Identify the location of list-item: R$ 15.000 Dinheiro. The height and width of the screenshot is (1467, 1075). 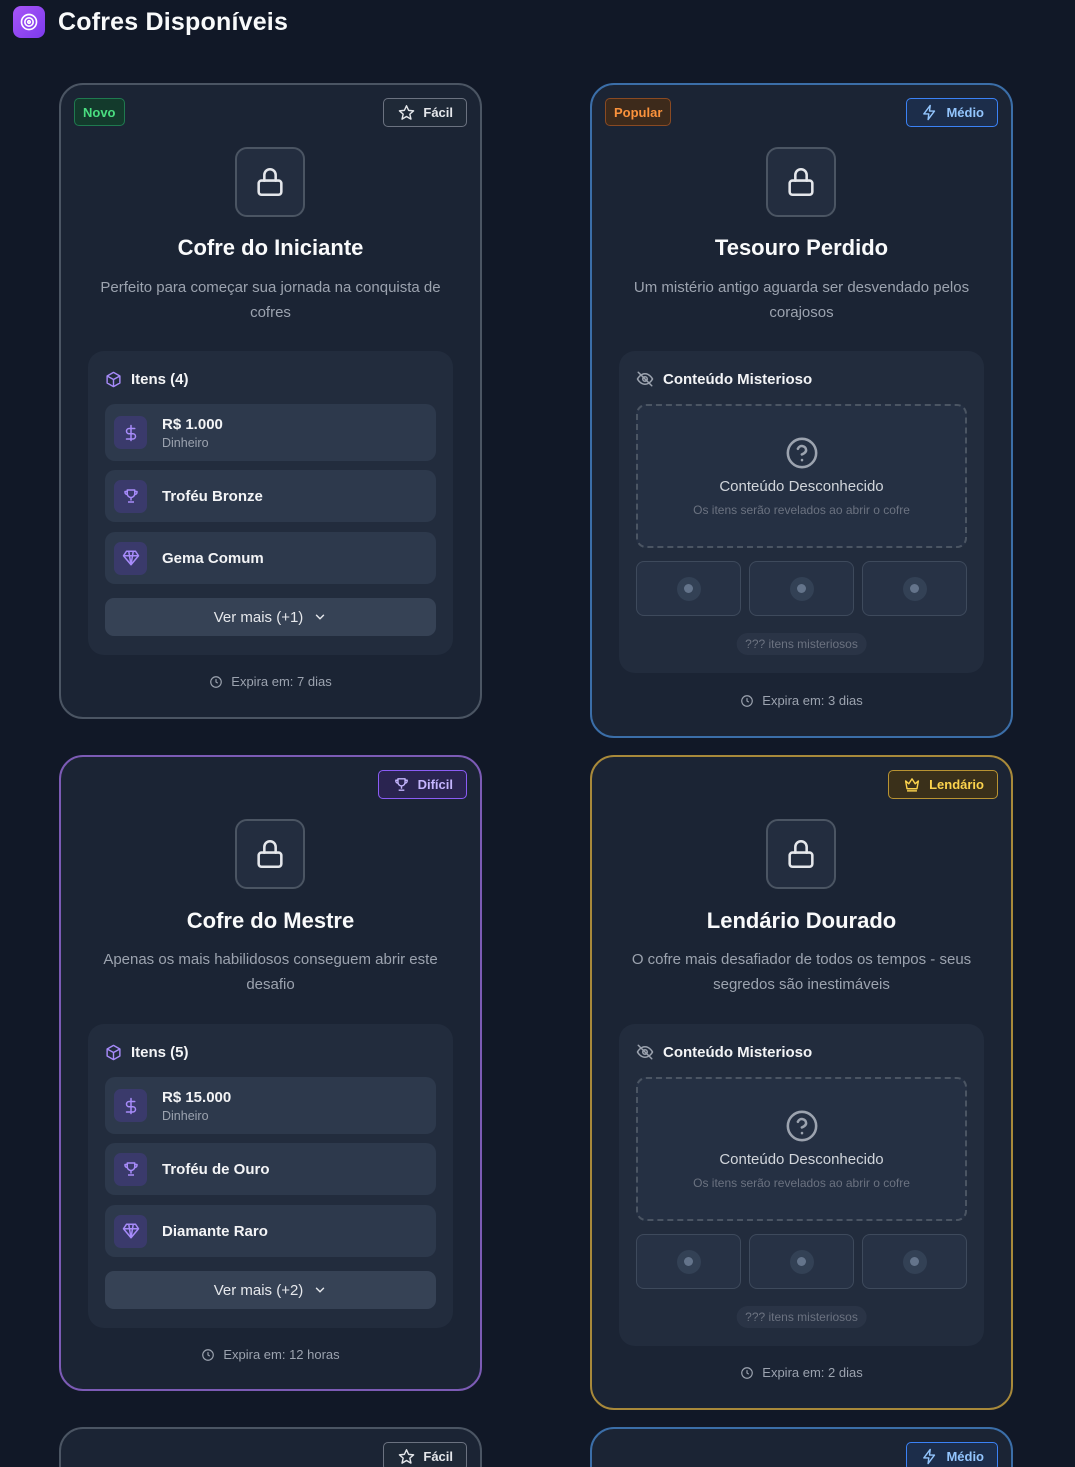
(270, 1105).